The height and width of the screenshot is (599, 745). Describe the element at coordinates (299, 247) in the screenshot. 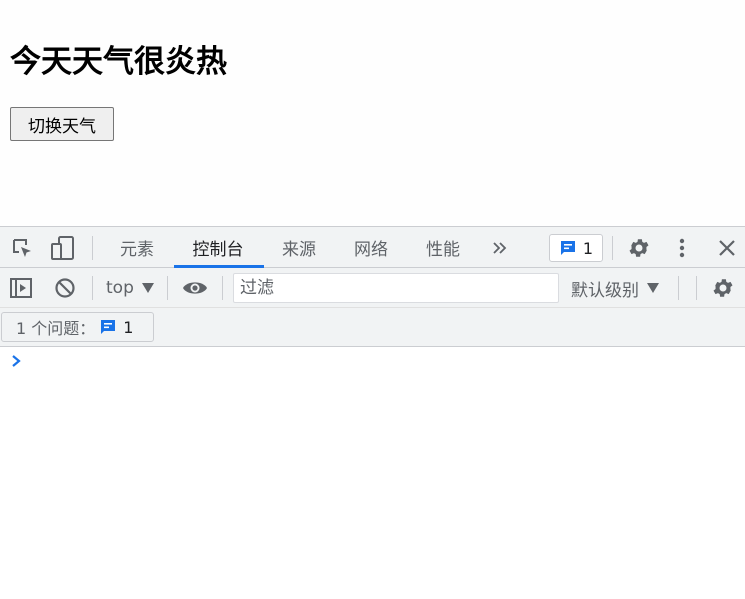

I see `tab-sources: 来源` at that location.